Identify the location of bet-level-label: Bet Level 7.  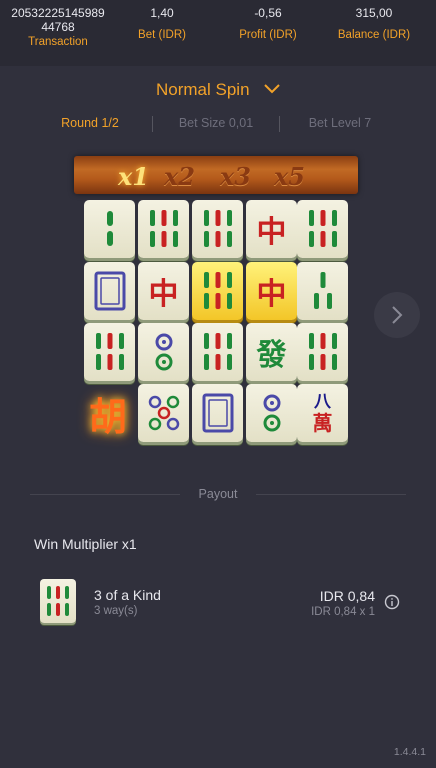
(340, 123).